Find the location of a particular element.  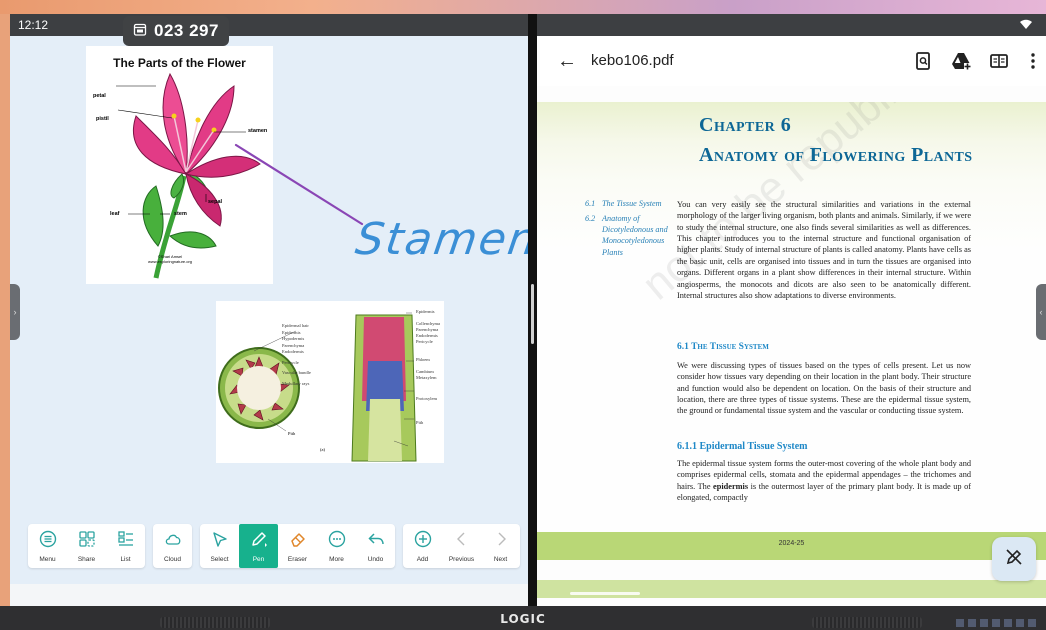

toc-number: 6.2 is located at coordinates (590, 219).